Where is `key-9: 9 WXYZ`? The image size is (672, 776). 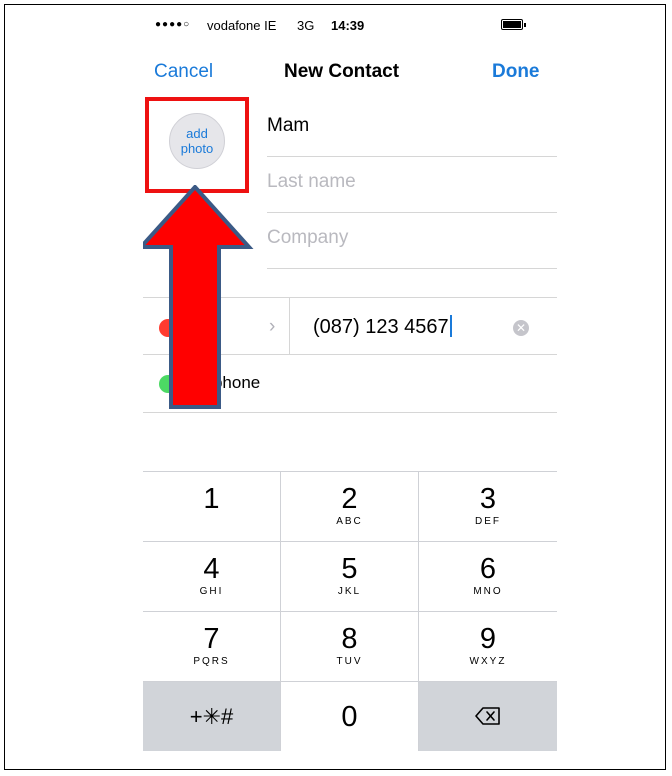 key-9: 9 WXYZ is located at coordinates (488, 647).